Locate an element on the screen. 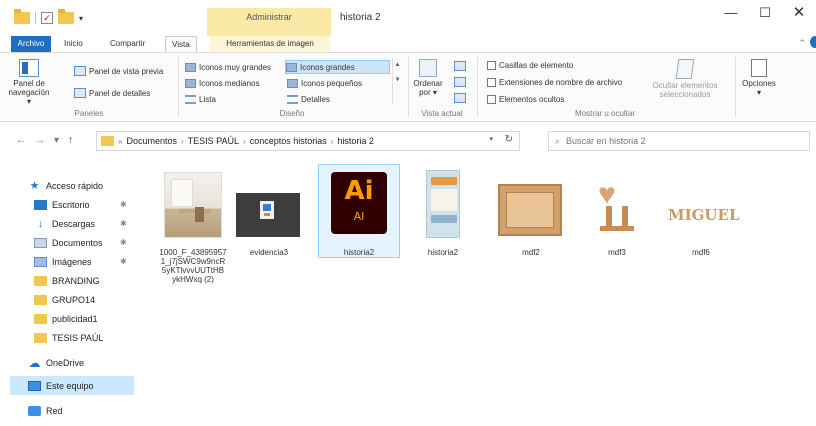 The image size is (816, 426). nav-quick-access: ★ Acceso rápido is located at coordinates (68, 185).